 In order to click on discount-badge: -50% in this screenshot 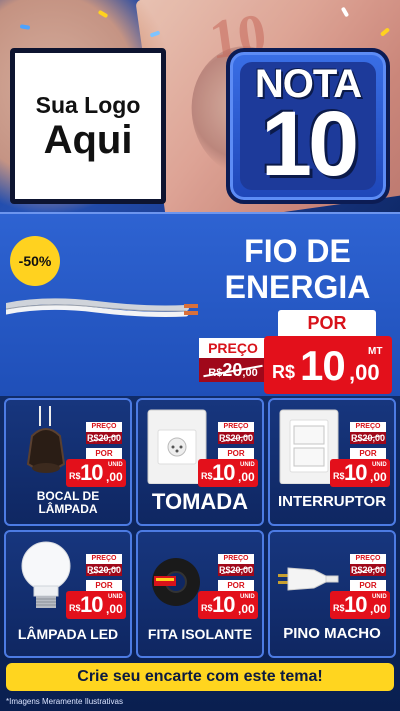, I will do `click(35, 261)`.